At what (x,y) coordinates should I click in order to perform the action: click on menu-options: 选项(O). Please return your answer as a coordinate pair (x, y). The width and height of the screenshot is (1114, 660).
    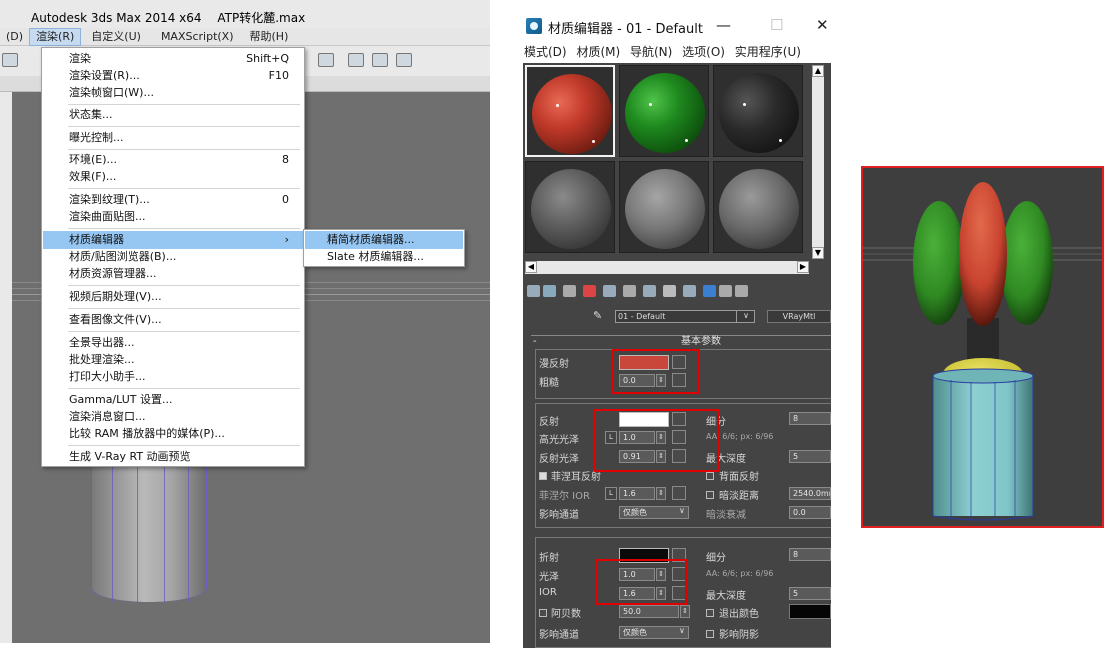
    Looking at the image, I should click on (703, 52).